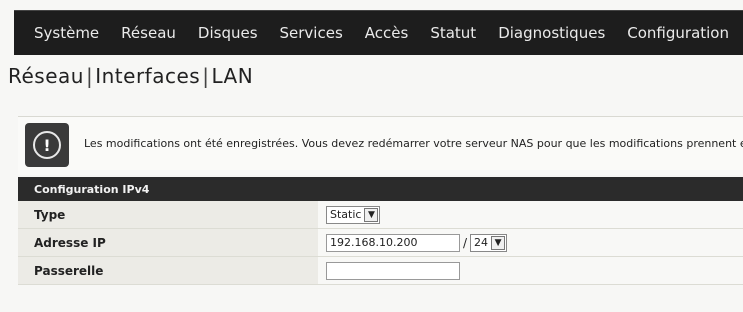 The image size is (743, 312). I want to click on breadcrumb: Réseau | Interfaces | LAN, so click(130, 76).